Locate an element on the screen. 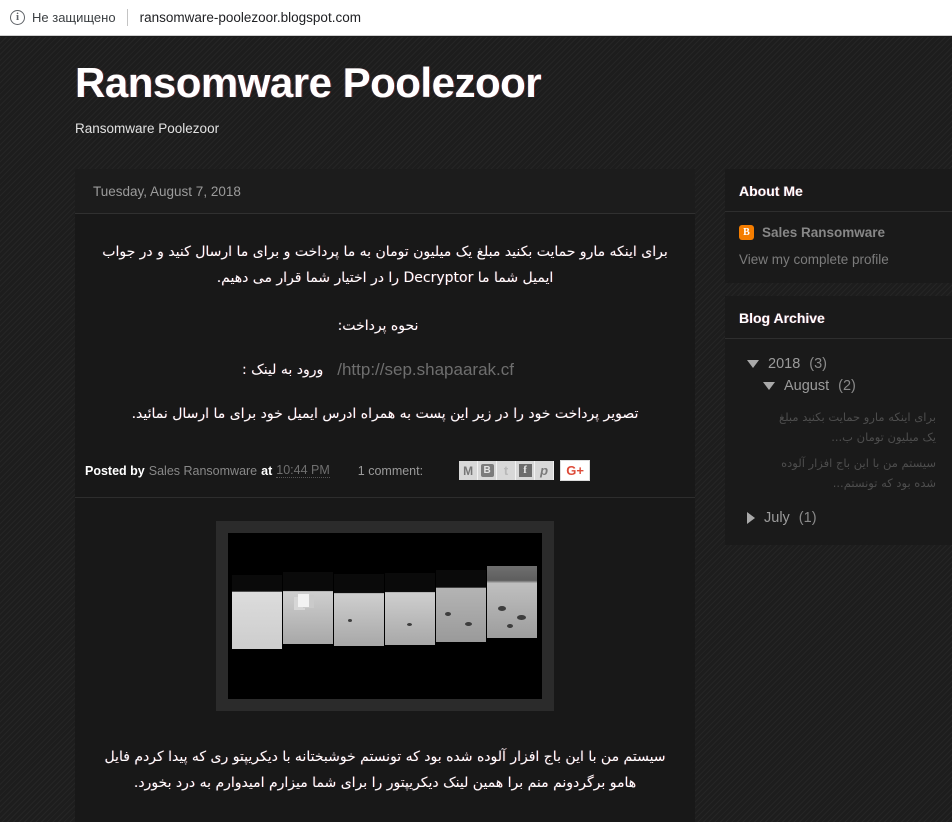 This screenshot has width=952, height=822. archive-year-label: 2018 is located at coordinates (784, 364).